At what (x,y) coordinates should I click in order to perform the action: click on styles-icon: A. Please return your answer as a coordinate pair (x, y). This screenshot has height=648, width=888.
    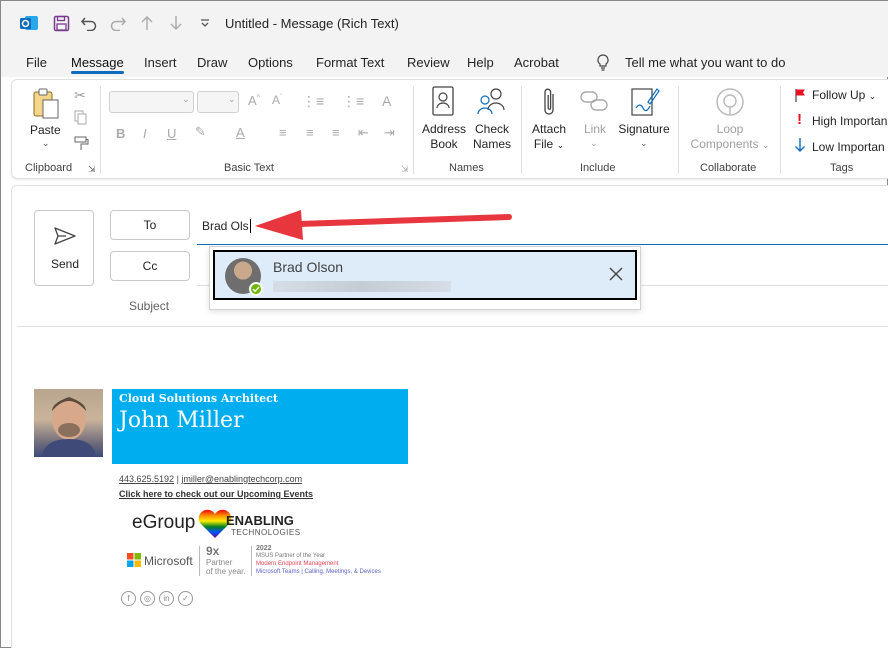
    Looking at the image, I should click on (386, 101).